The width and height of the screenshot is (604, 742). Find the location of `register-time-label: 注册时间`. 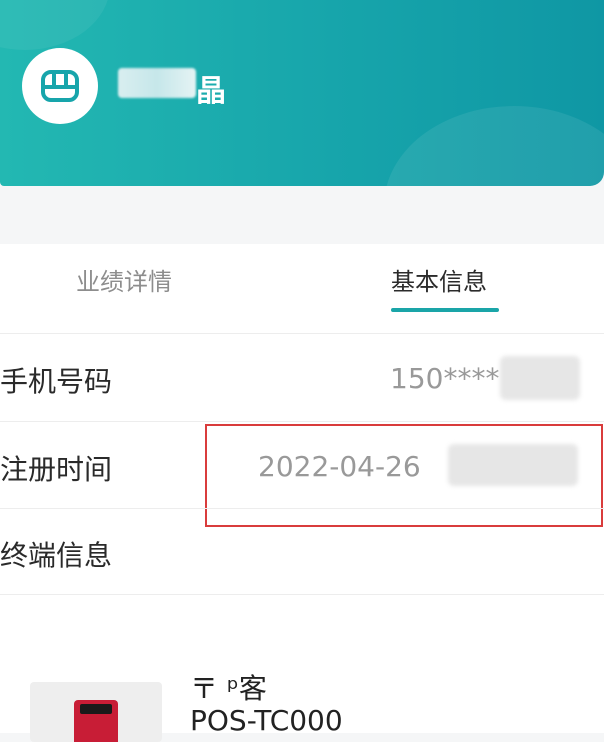

register-time-label: 注册时间 is located at coordinates (56, 469).